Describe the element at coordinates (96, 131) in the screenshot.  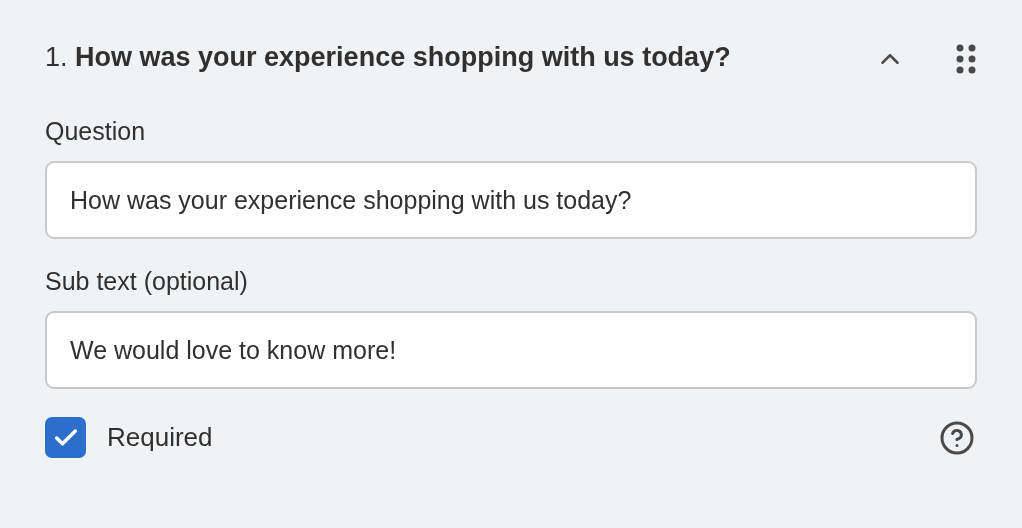
I see `field-label: Question` at that location.